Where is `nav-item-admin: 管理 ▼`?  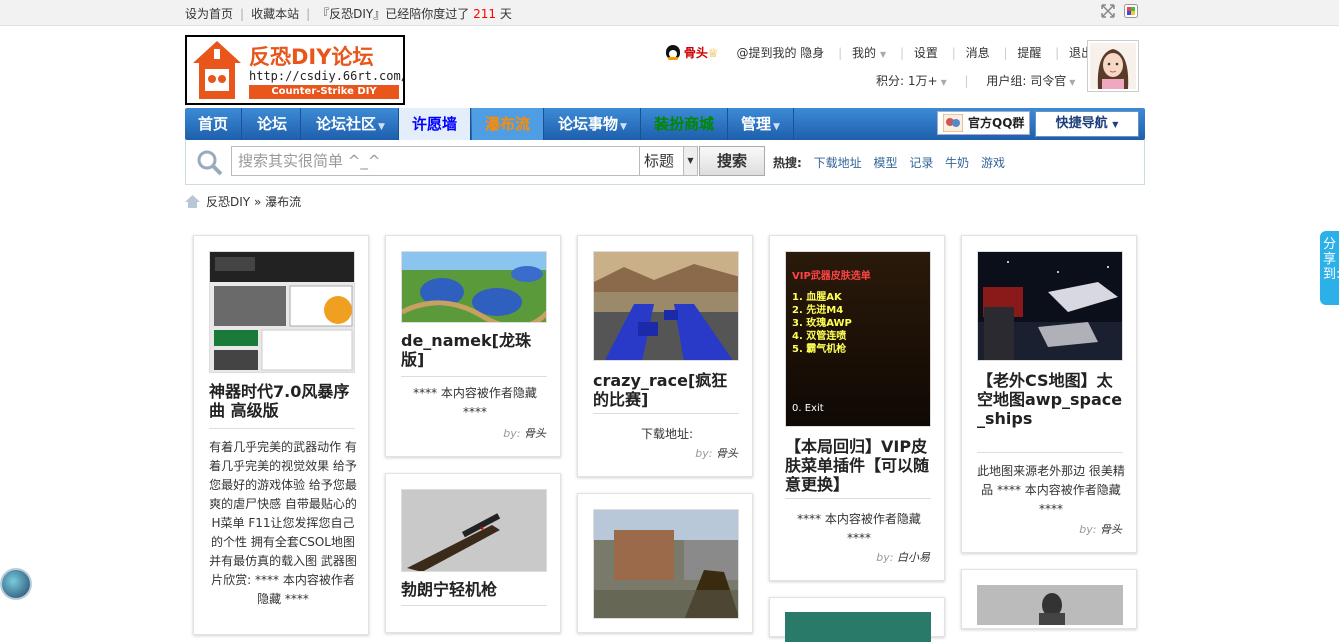 nav-item-admin: 管理 ▼ is located at coordinates (761, 124).